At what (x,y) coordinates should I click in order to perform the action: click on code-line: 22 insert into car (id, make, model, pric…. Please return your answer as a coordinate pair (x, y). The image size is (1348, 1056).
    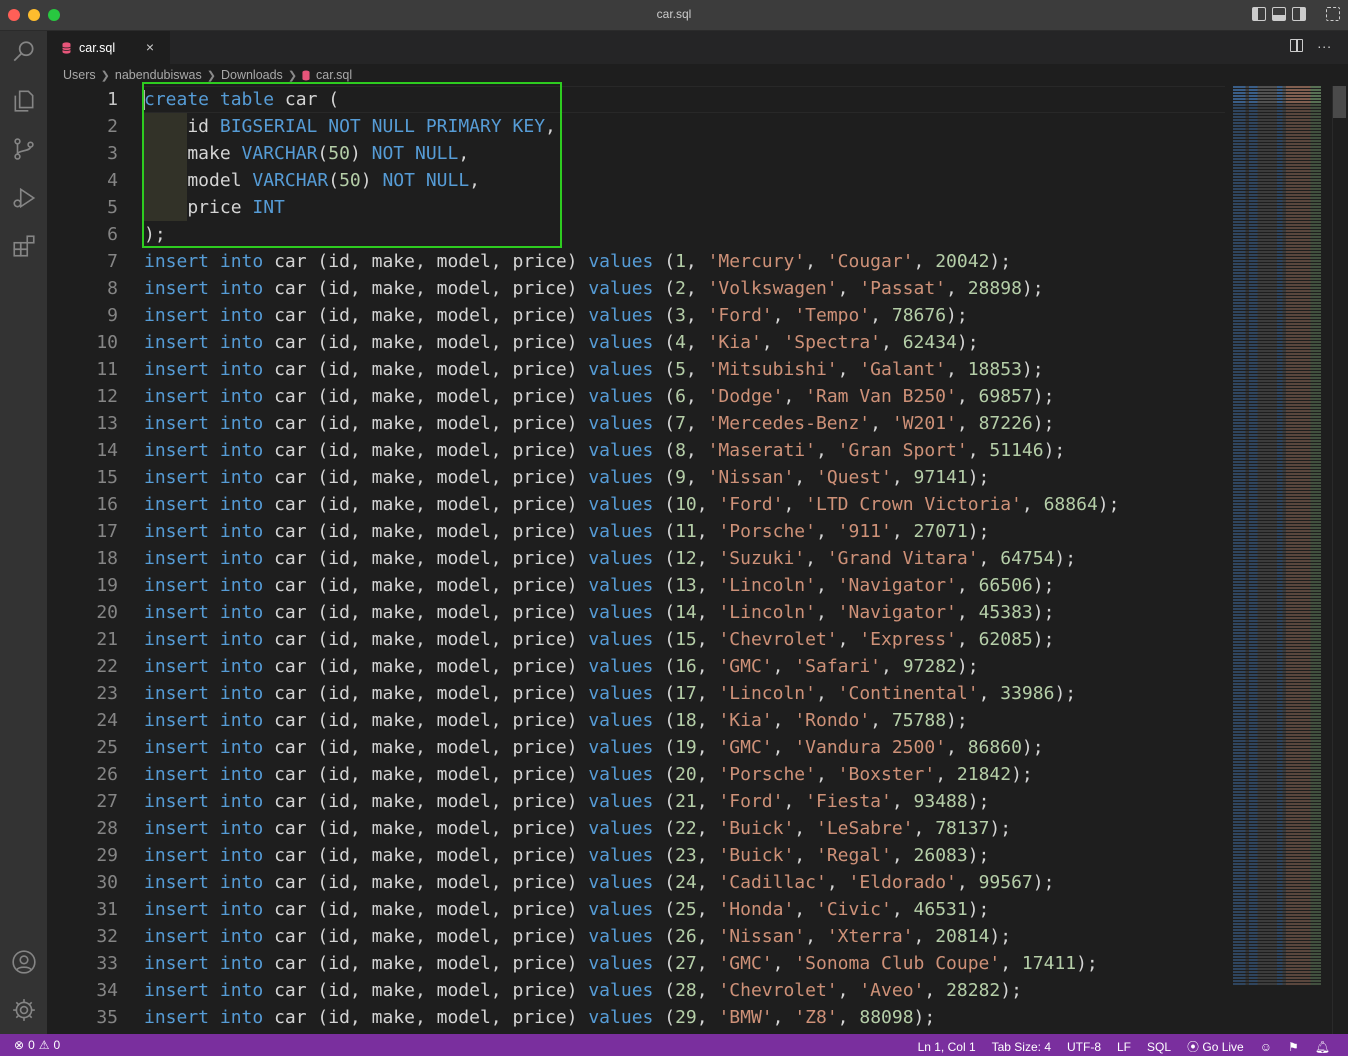
    Looking at the image, I should click on (637, 666).